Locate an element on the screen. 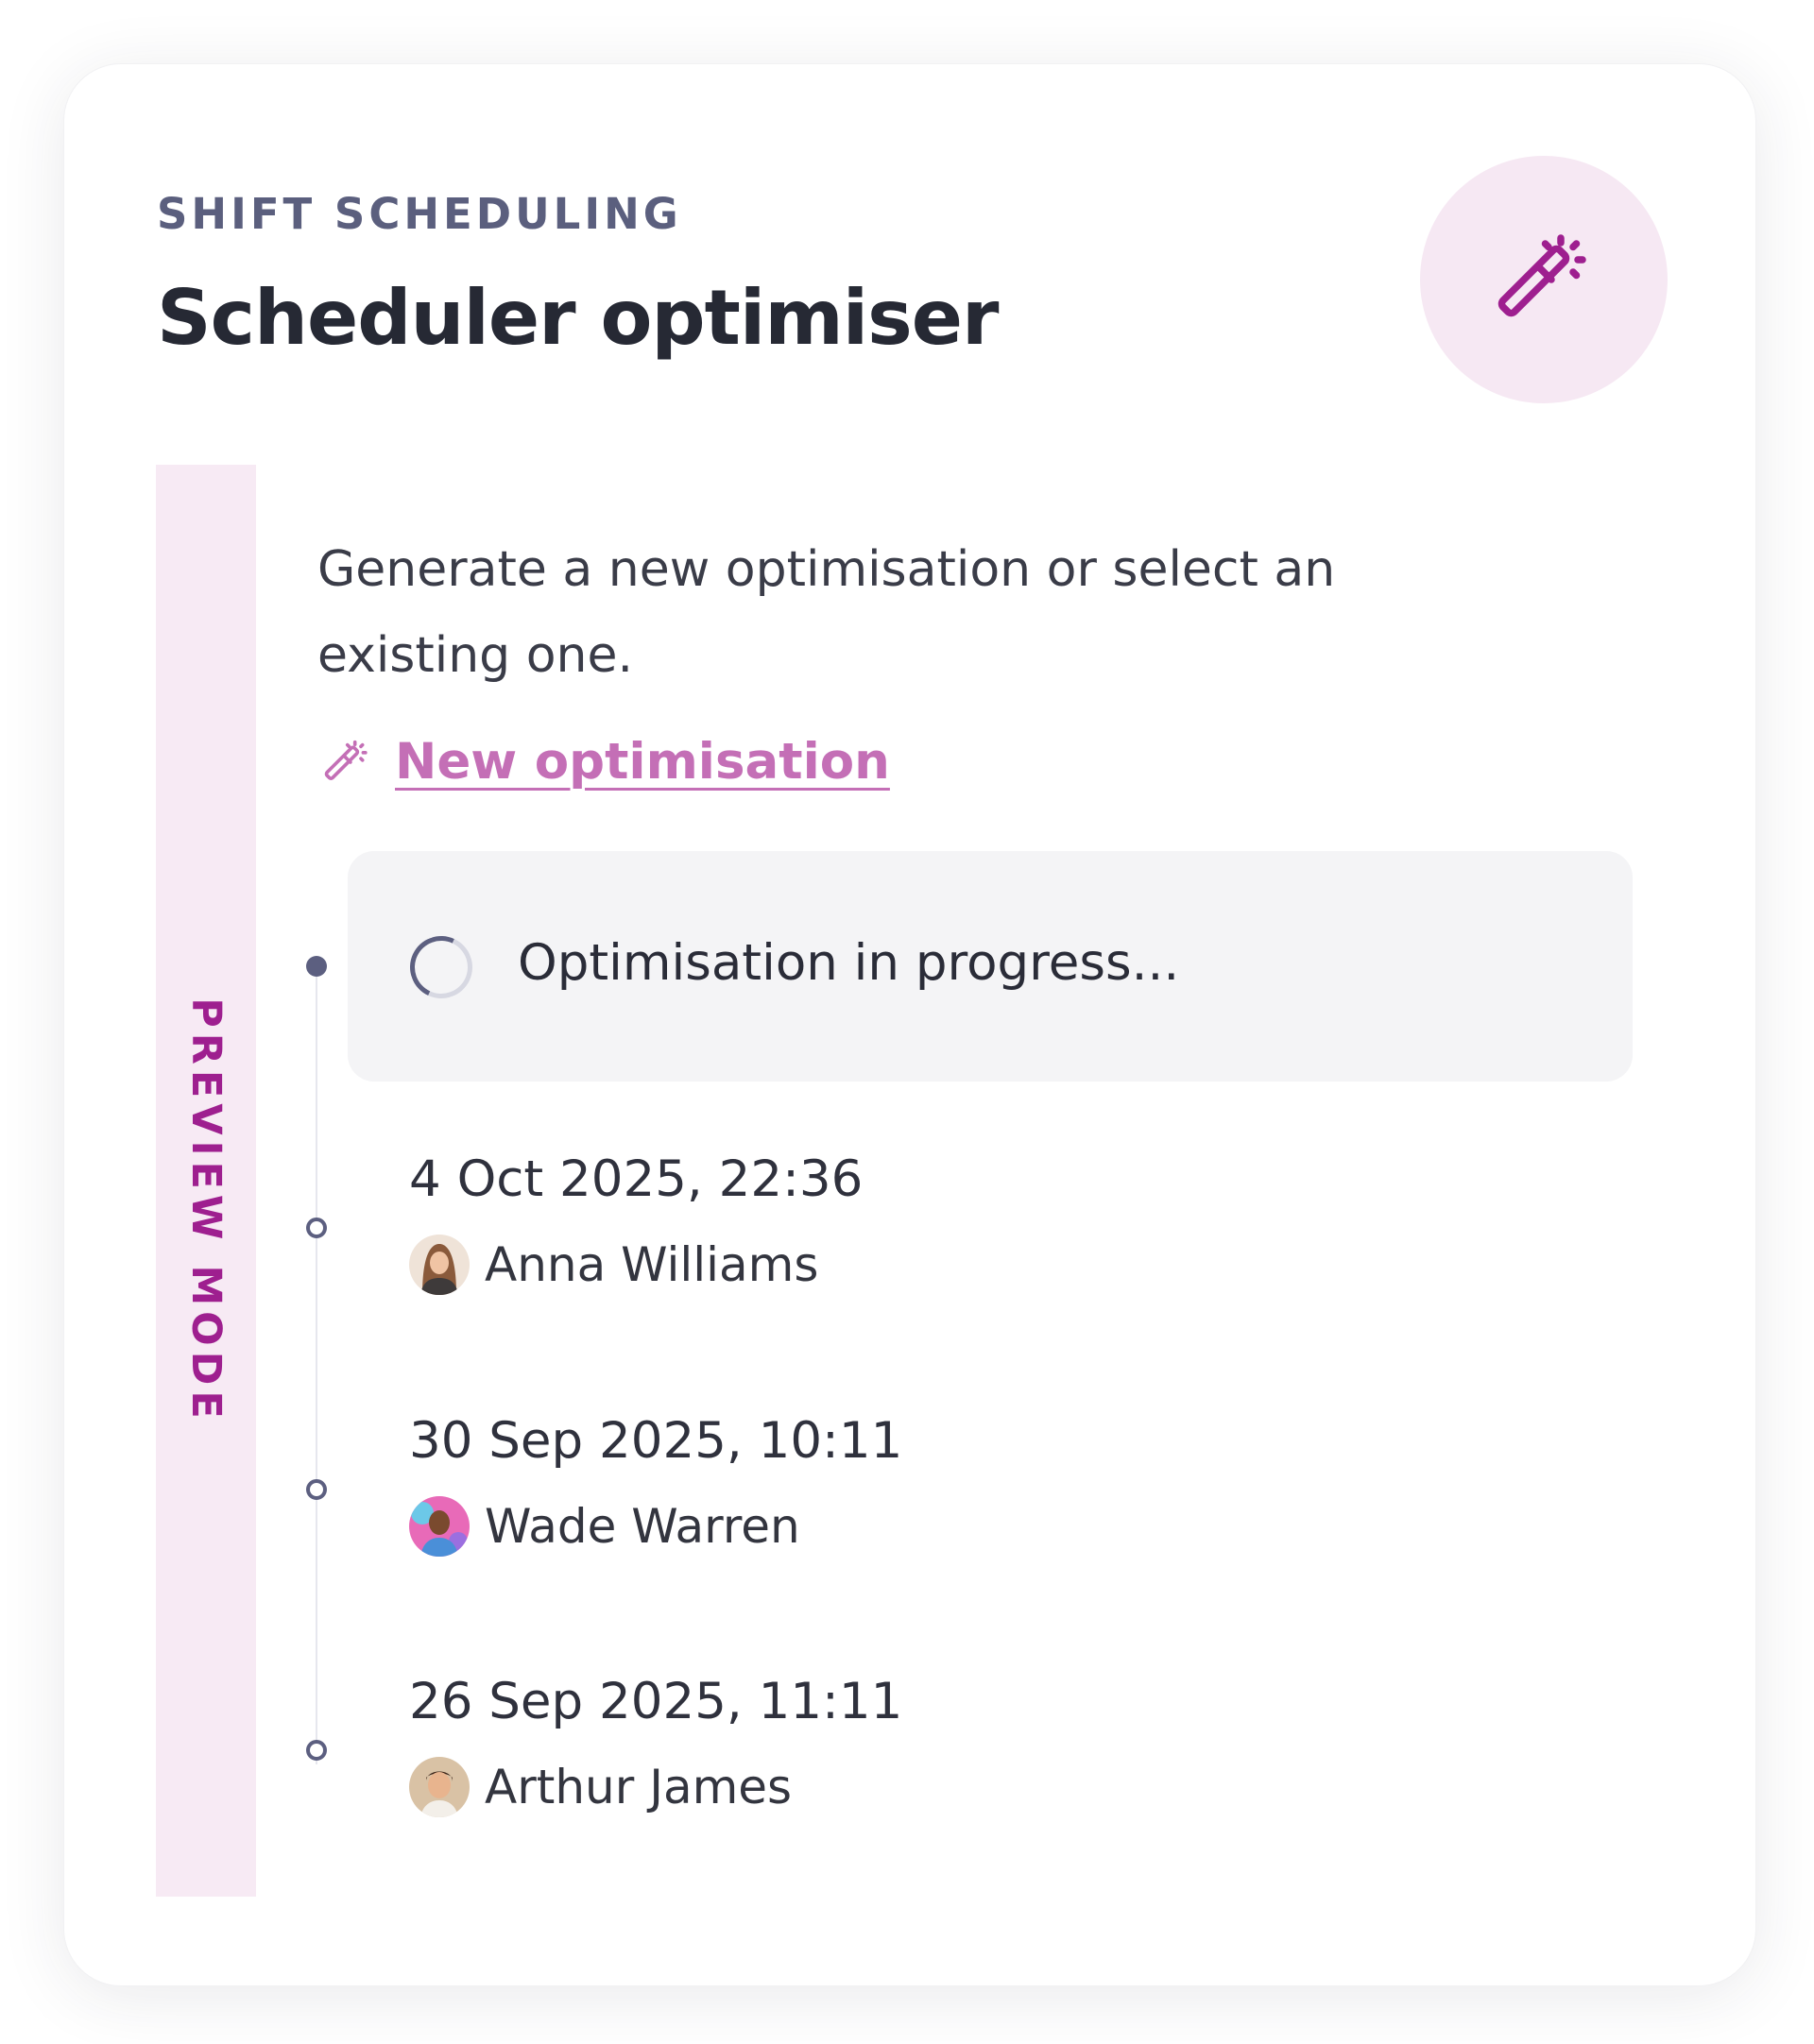 This screenshot has width=1814, height=2044. section-eyebrow: SHIFT SCHEDULING is located at coordinates (420, 214).